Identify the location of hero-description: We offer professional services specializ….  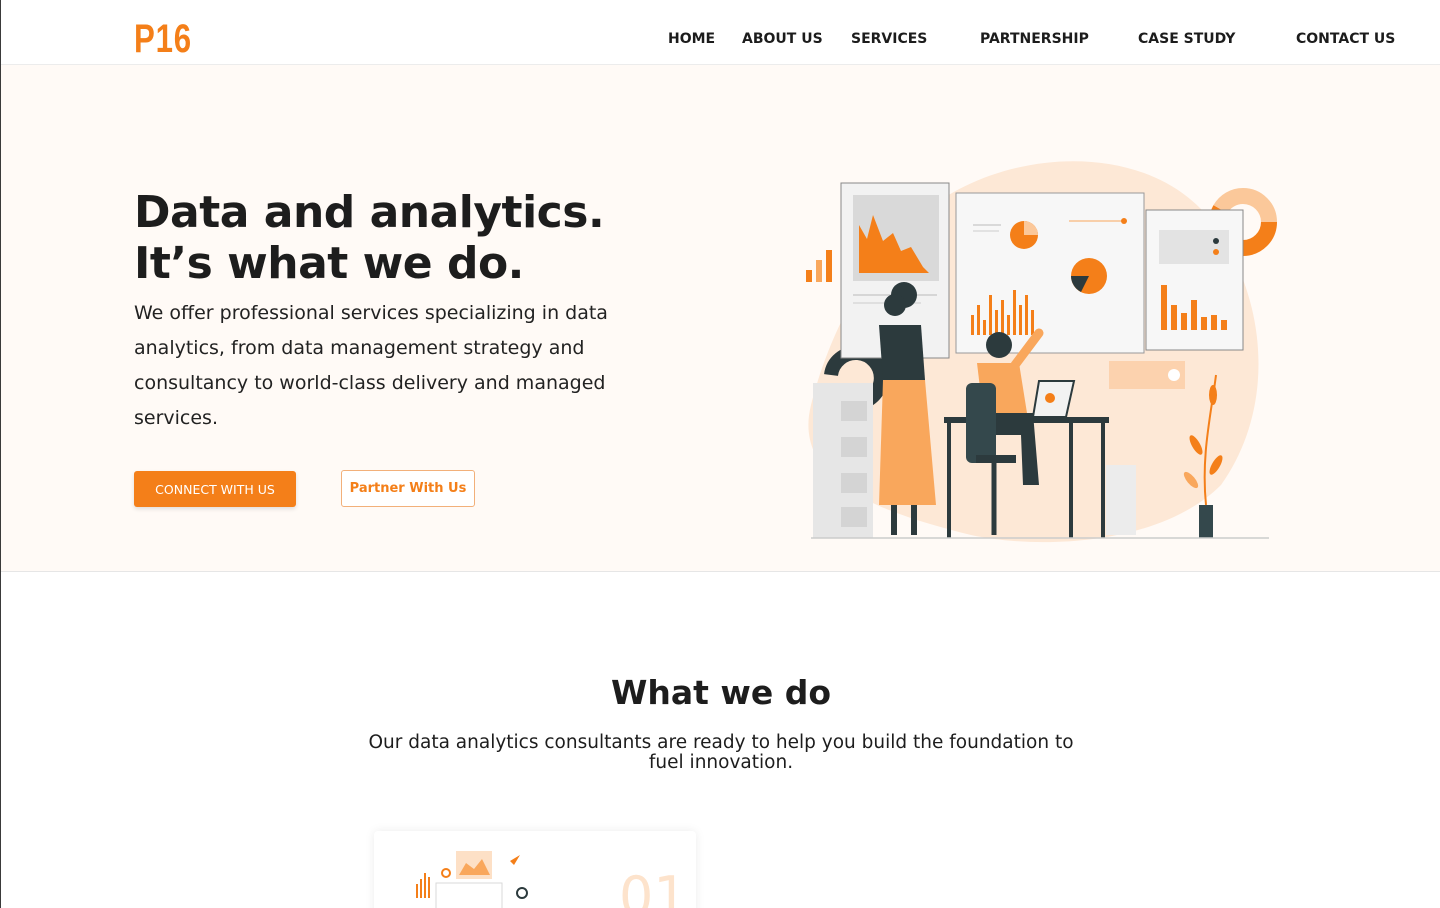
(371, 365).